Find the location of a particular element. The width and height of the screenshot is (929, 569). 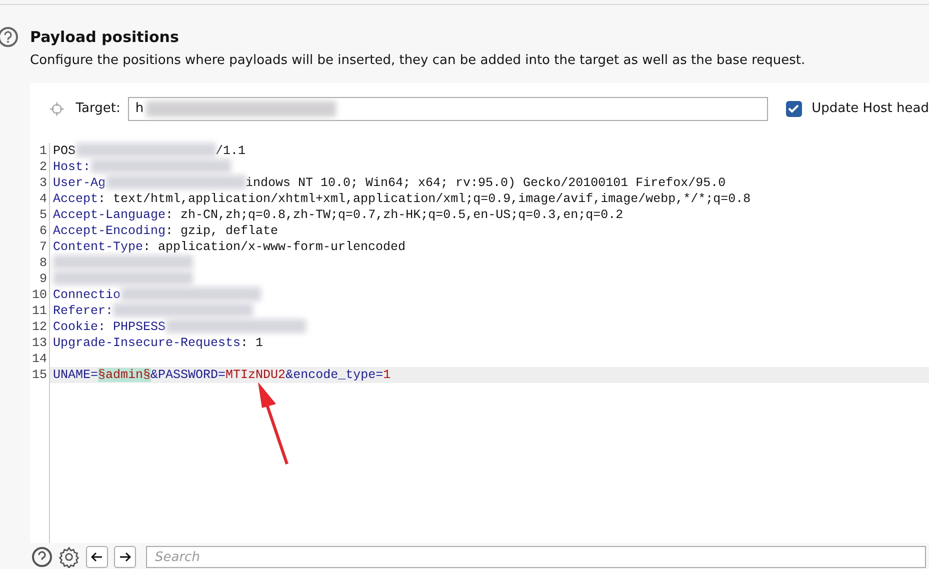

header-value: : zh-CN,zh;q=0.8,zh-TW;q=0.7,zh-HK;q=0.5,en-US;q=0.3,en;q=0.2 is located at coordinates (395, 215).